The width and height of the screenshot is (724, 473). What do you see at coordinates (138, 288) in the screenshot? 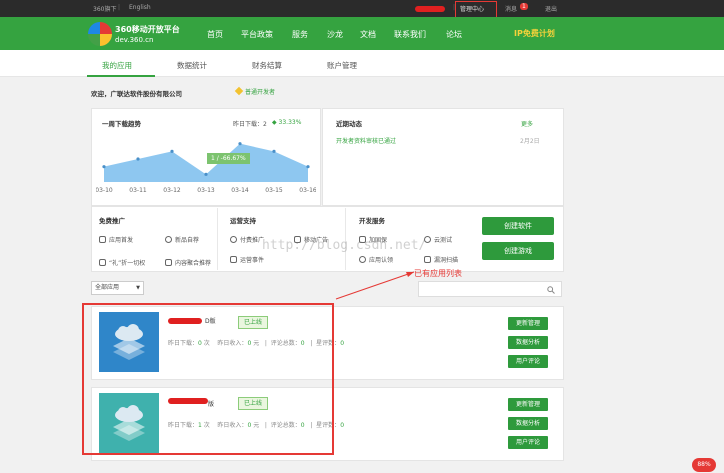
I see `chevron-down-icon: ▼` at bounding box center [138, 288].